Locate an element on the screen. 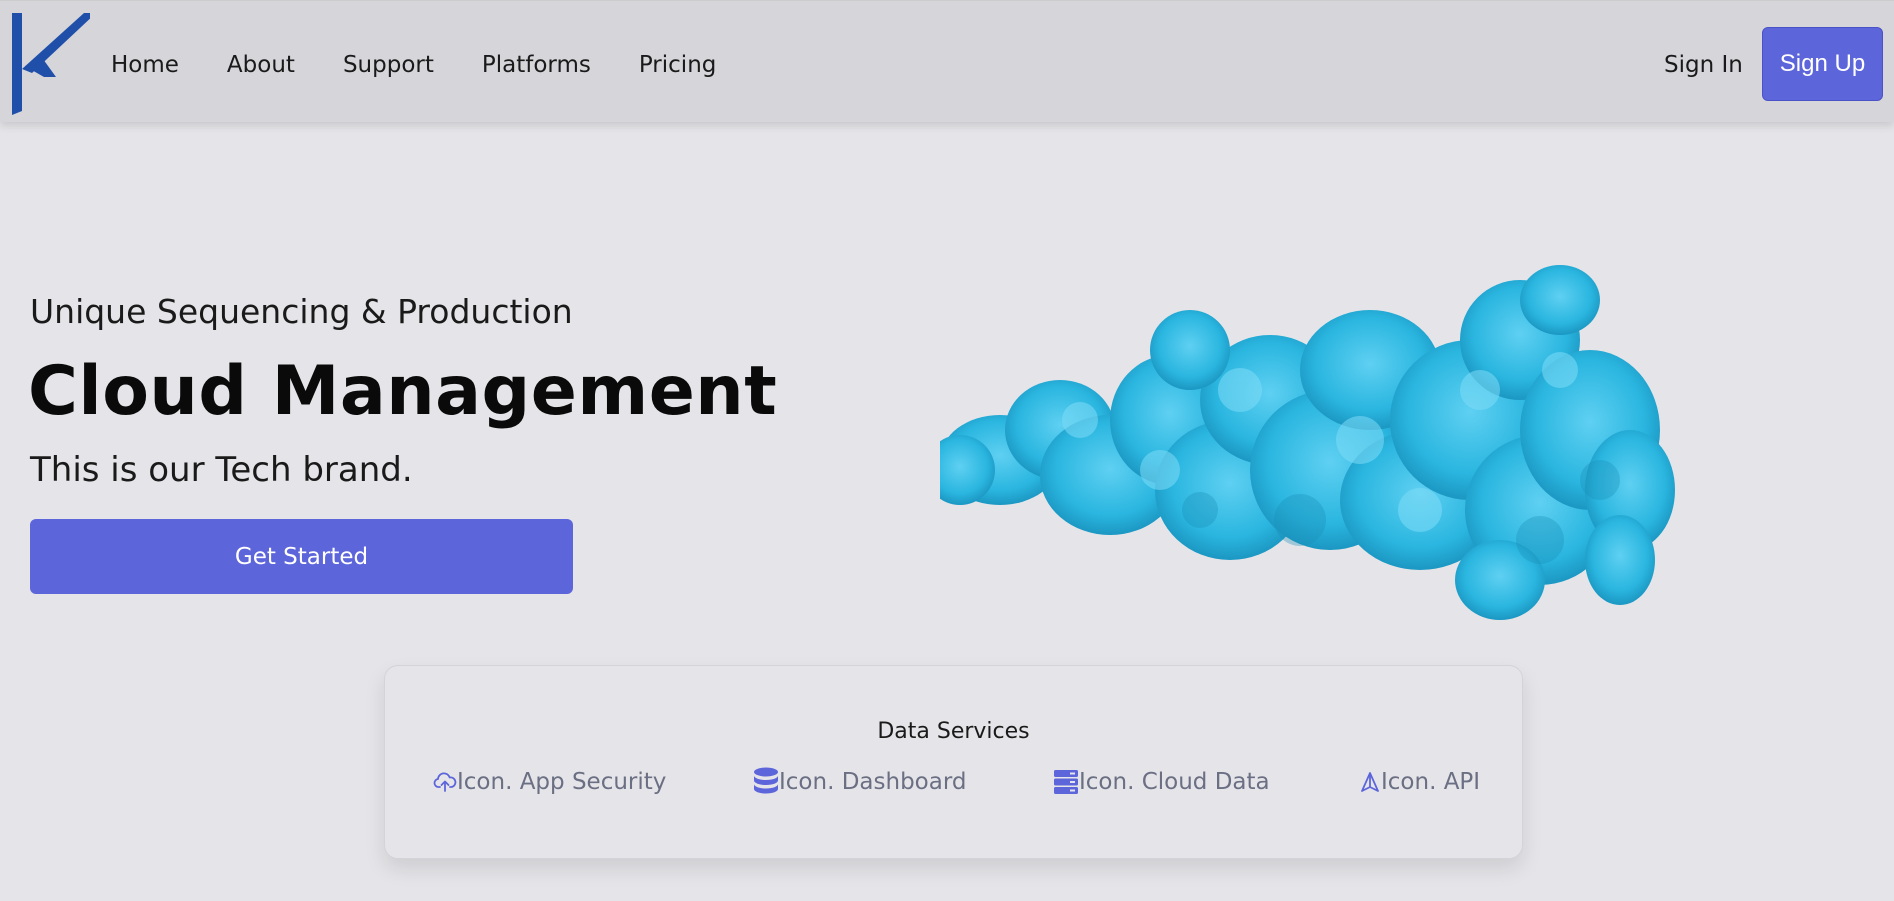  database-icon is located at coordinates (766, 782).